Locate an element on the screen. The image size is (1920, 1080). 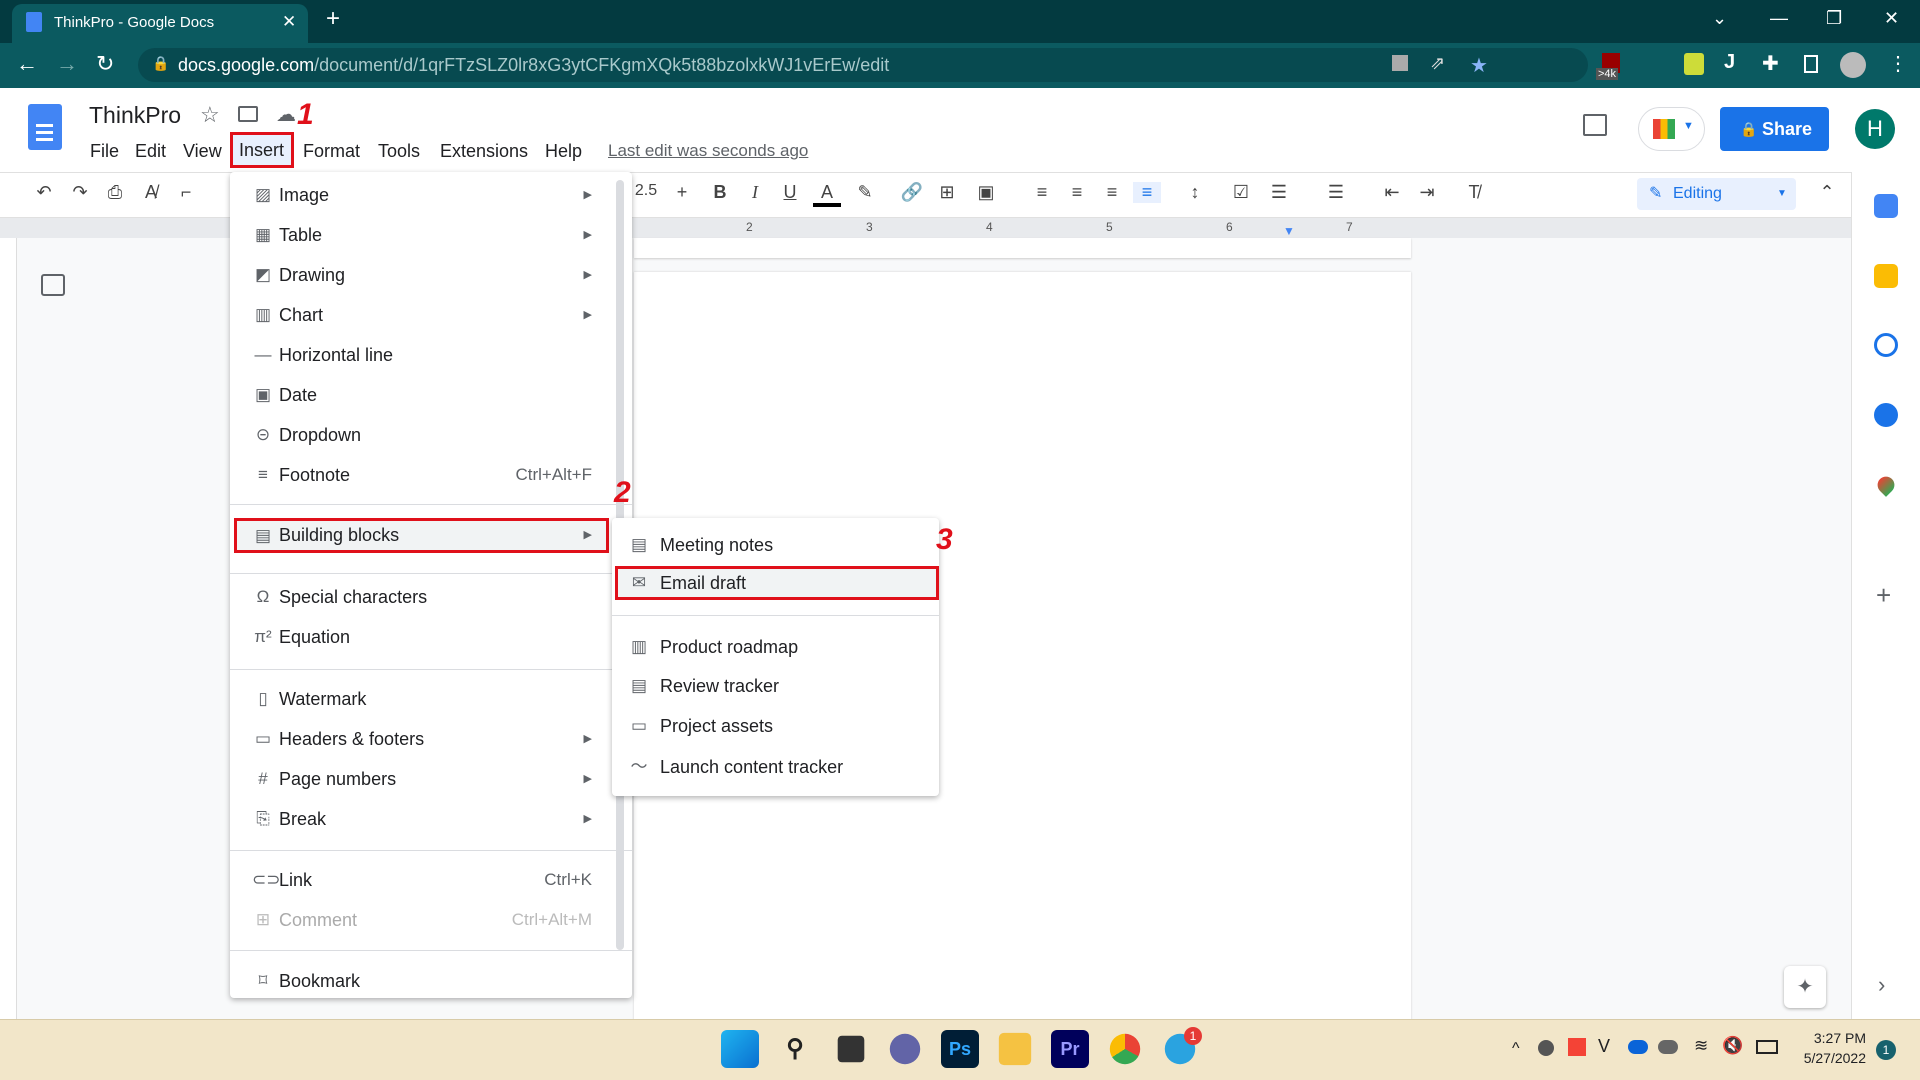
spellcheck-icon: A̸ is located at coordinates (151, 192).